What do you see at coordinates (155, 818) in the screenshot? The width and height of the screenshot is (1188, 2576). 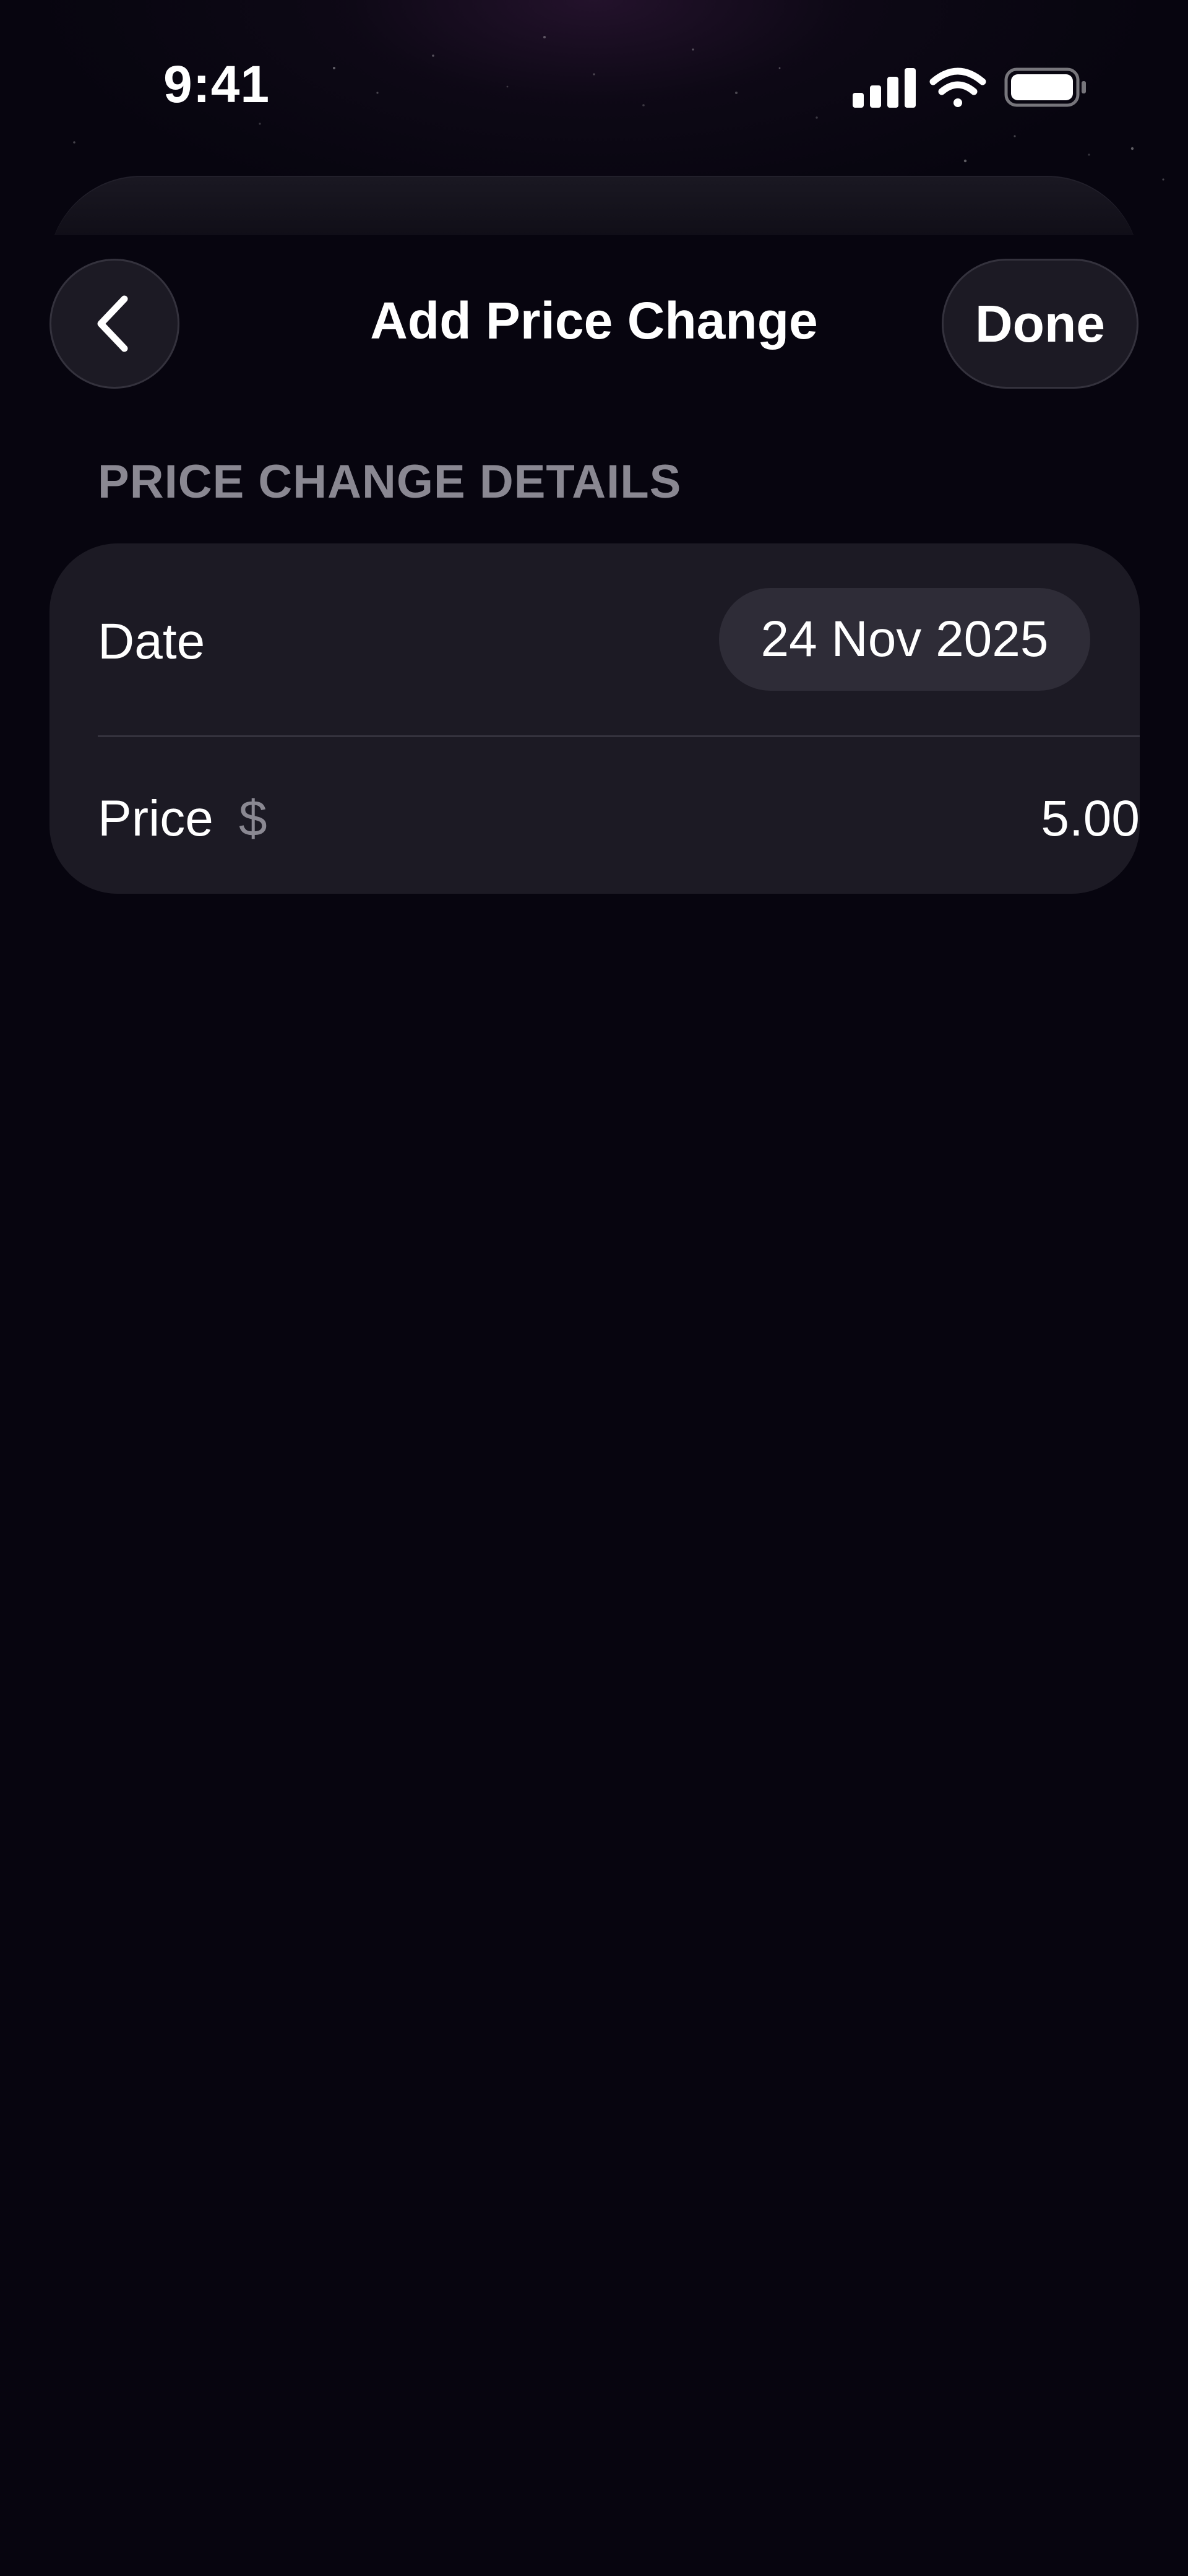 I see `price-label: Price` at bounding box center [155, 818].